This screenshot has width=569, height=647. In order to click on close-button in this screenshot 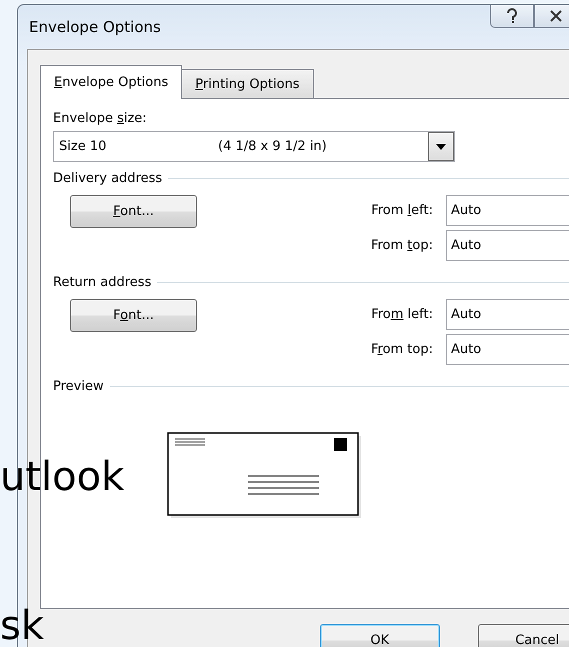, I will do `click(551, 16)`.